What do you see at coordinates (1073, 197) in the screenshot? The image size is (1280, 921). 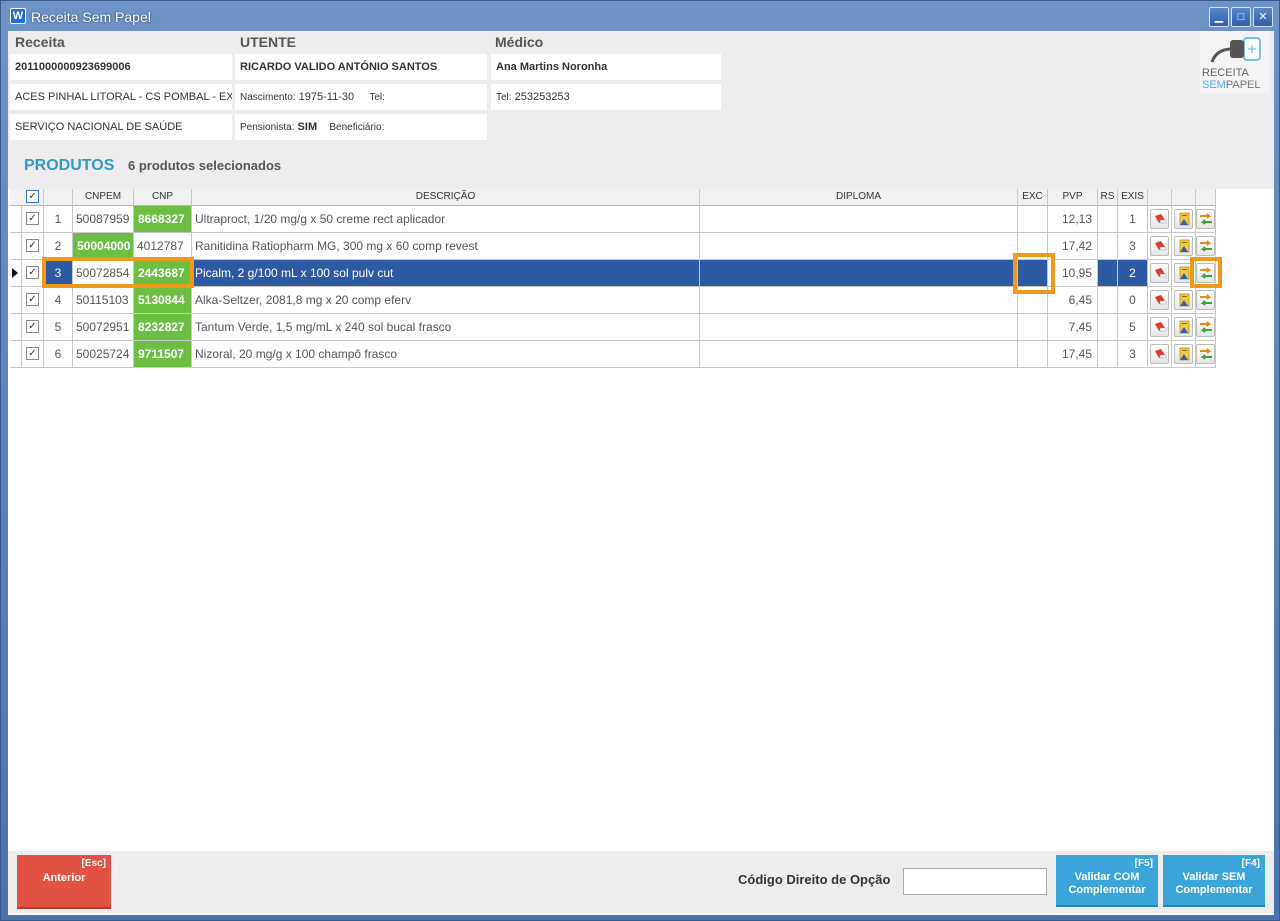 I see `header-pvp: PVP` at bounding box center [1073, 197].